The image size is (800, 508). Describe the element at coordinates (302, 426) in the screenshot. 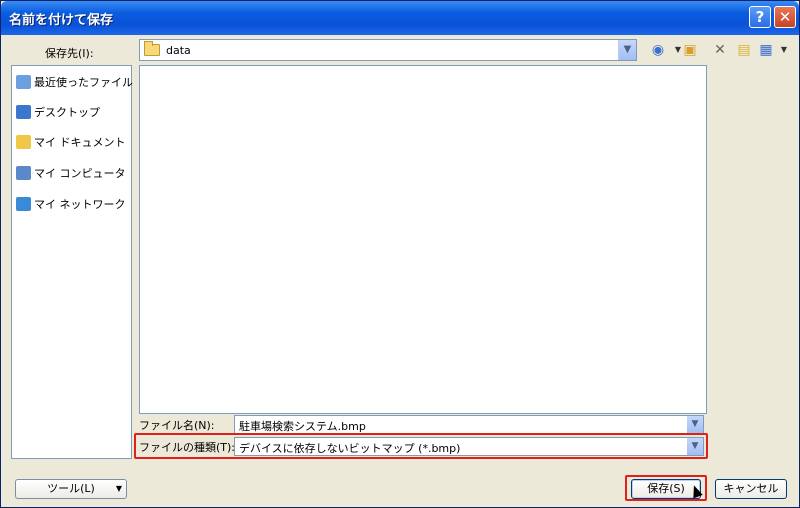

I see `filename-value: 駐車場検索システム.bmp` at that location.